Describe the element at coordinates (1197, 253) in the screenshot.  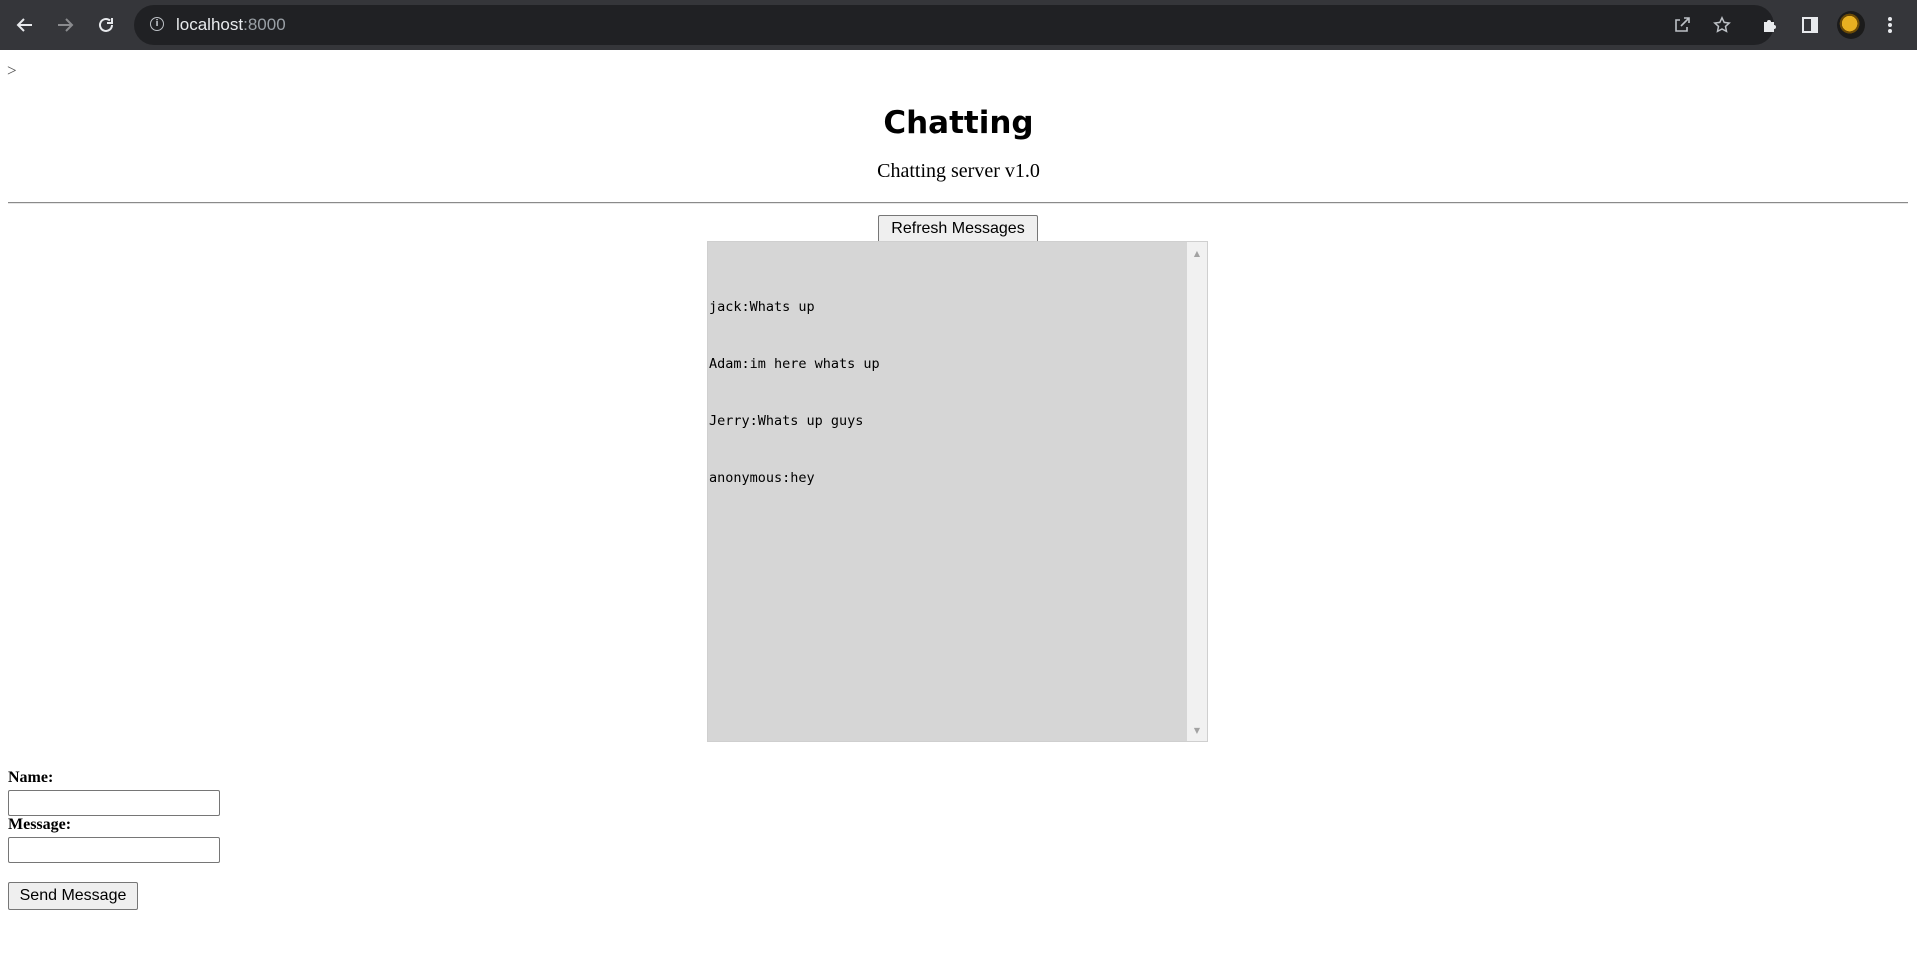
I see `scroll-up-icon: ▲` at that location.